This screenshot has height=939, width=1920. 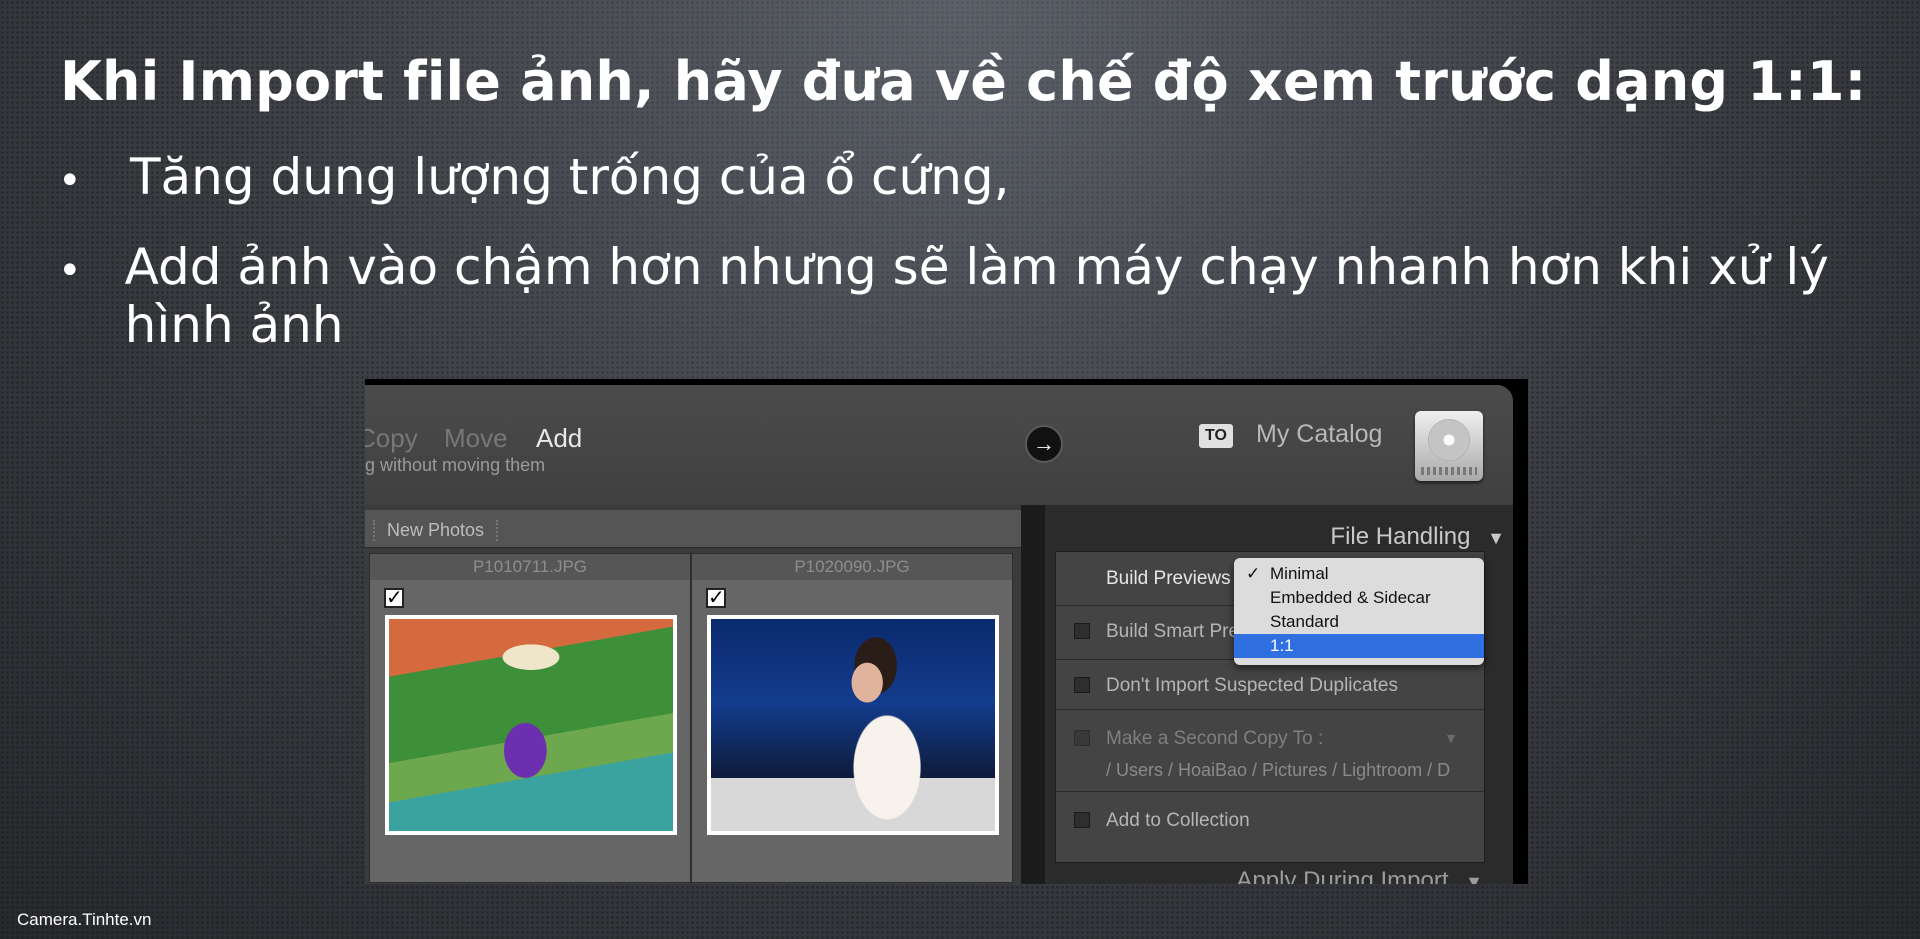 What do you see at coordinates (84, 919) in the screenshot?
I see `watermark: Camera.Tinhte.vn` at bounding box center [84, 919].